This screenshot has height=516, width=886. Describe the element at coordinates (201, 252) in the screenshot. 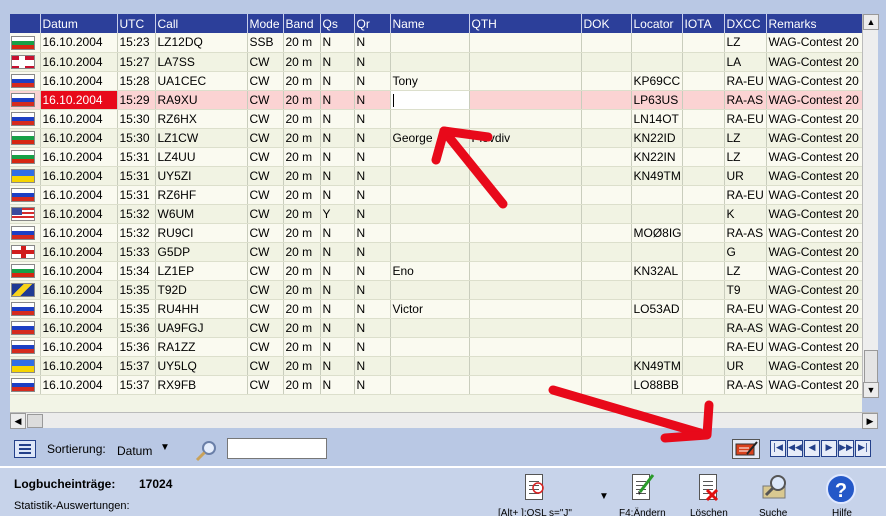

I see `cell-call: G5DP` at that location.